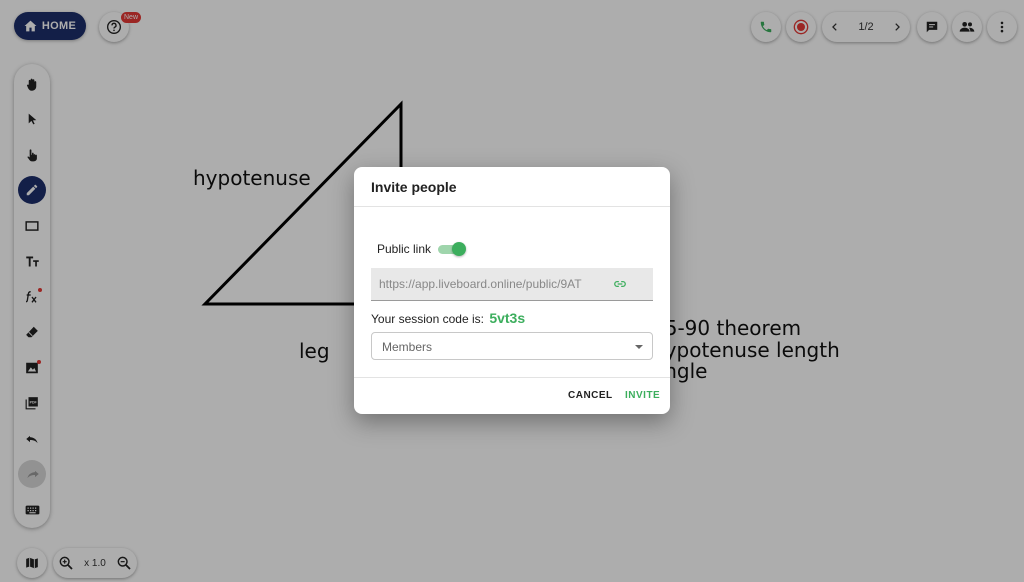 The image size is (1024, 582). What do you see at coordinates (427, 319) in the screenshot?
I see `session-code-label: Your session code is:` at bounding box center [427, 319].